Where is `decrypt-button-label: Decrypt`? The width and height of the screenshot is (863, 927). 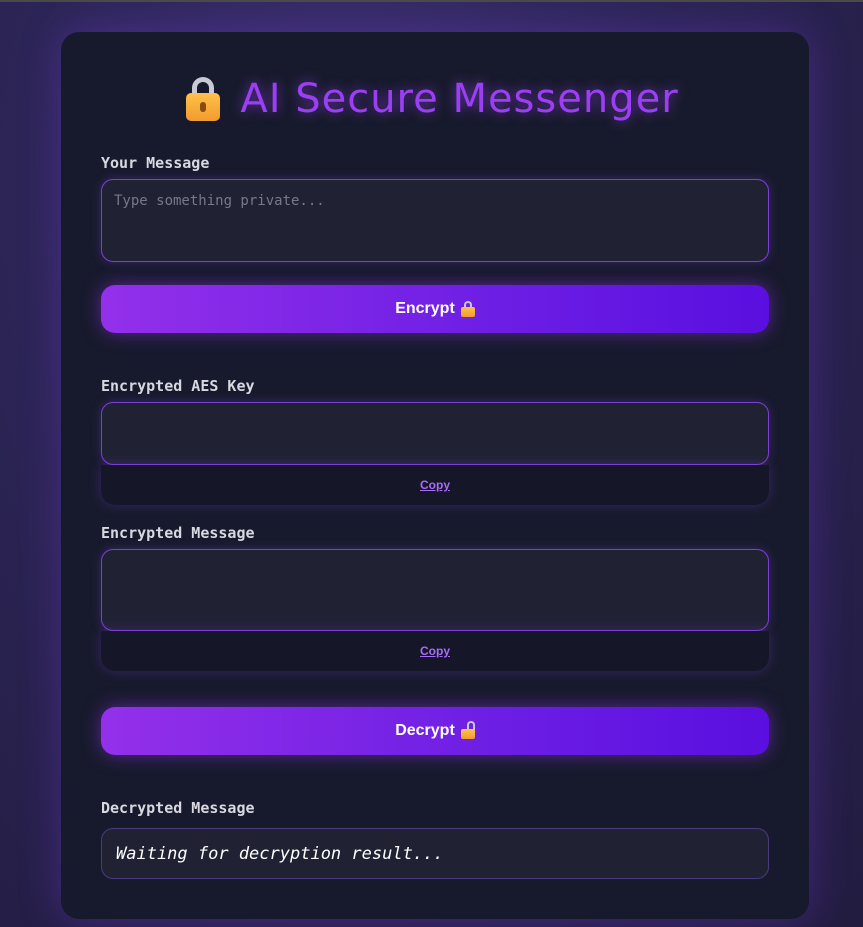
decrypt-button-label: Decrypt is located at coordinates (425, 730).